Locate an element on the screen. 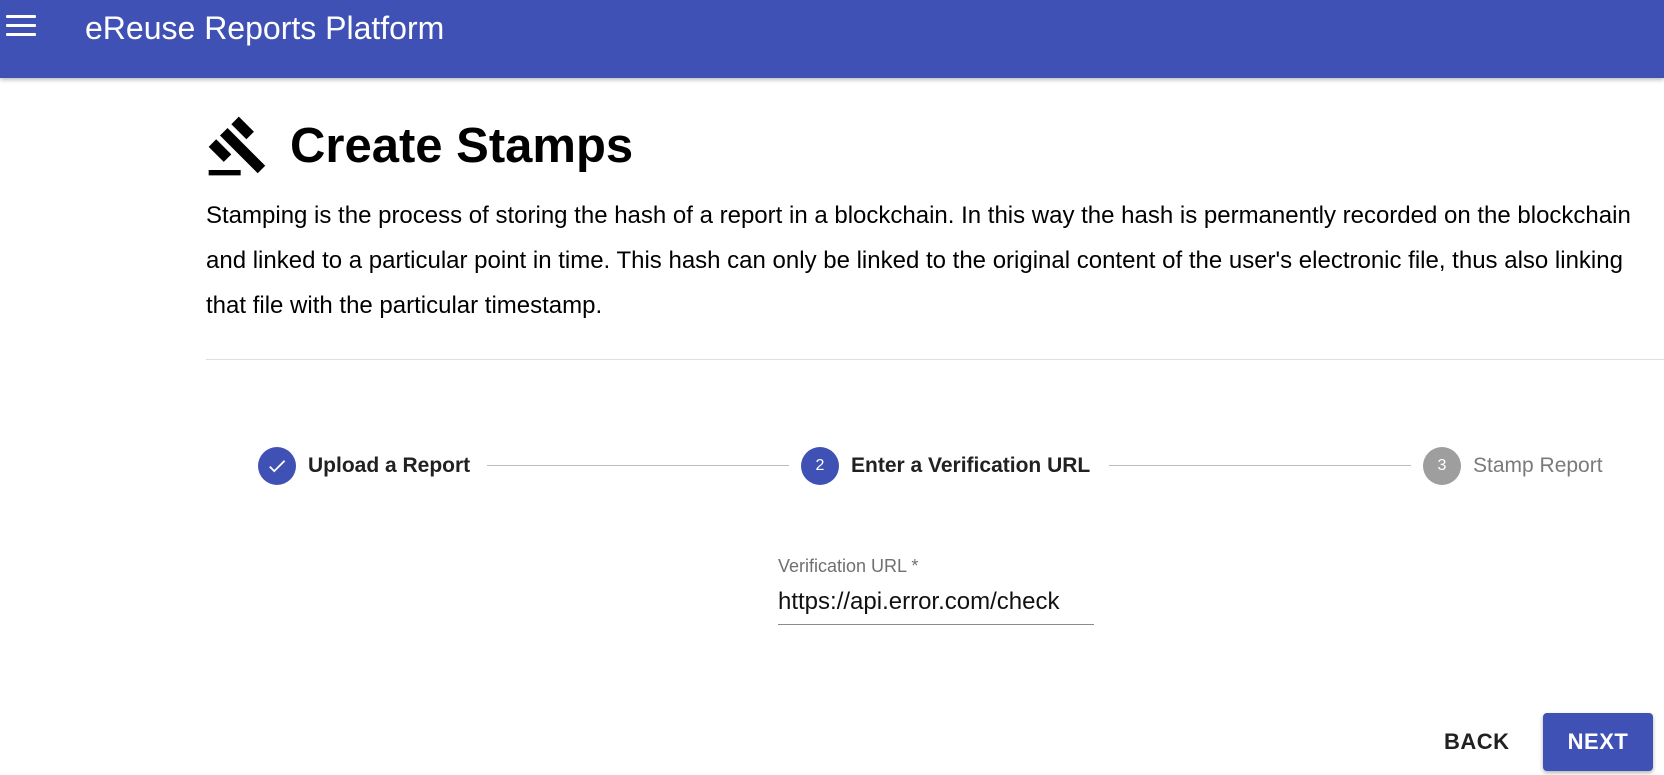  gavel-icon is located at coordinates (237, 146).